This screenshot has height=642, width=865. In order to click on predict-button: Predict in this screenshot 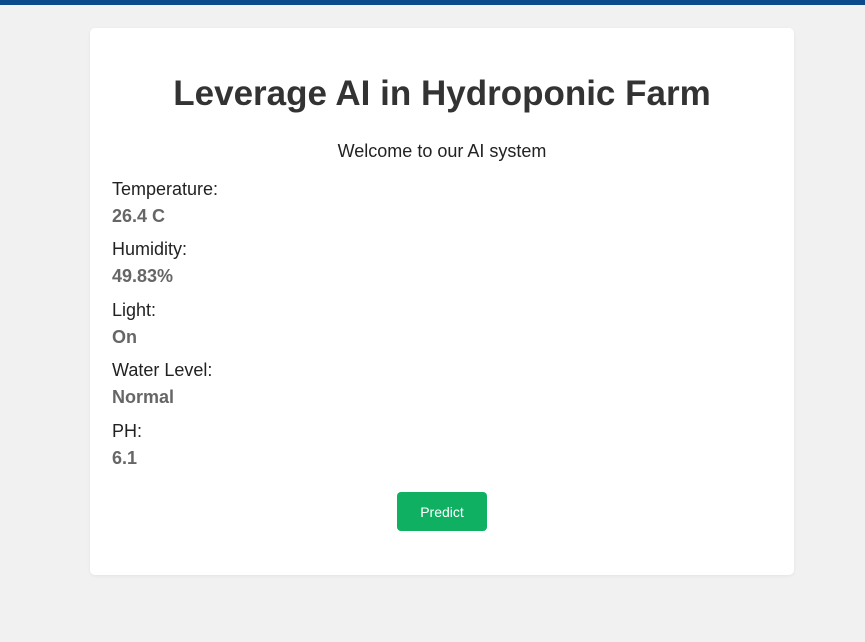, I will do `click(442, 511)`.